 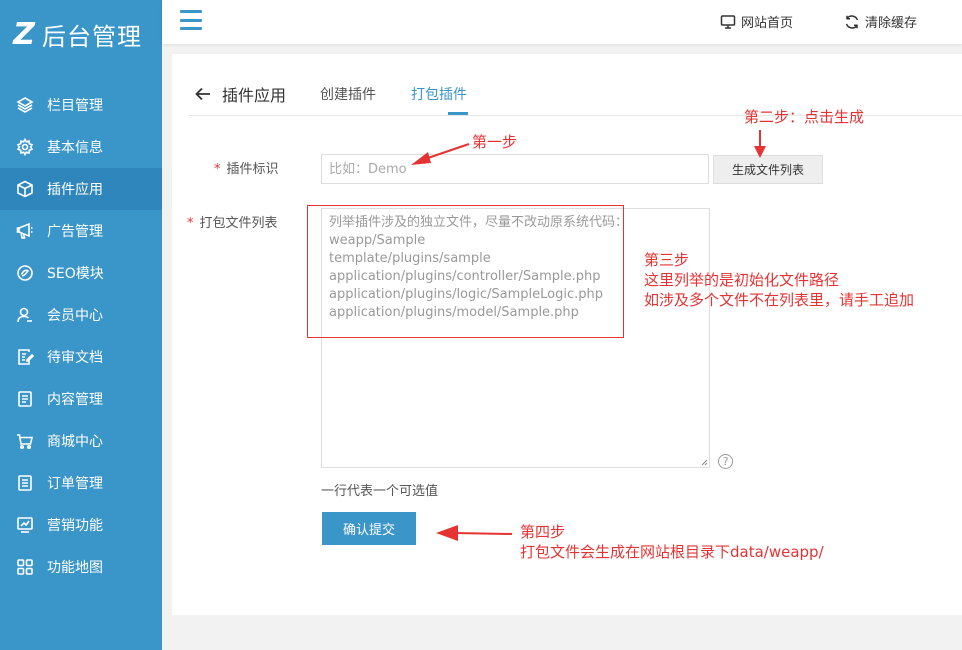 What do you see at coordinates (667, 260) in the screenshot?
I see `annotation-step3-title: 第三步` at bounding box center [667, 260].